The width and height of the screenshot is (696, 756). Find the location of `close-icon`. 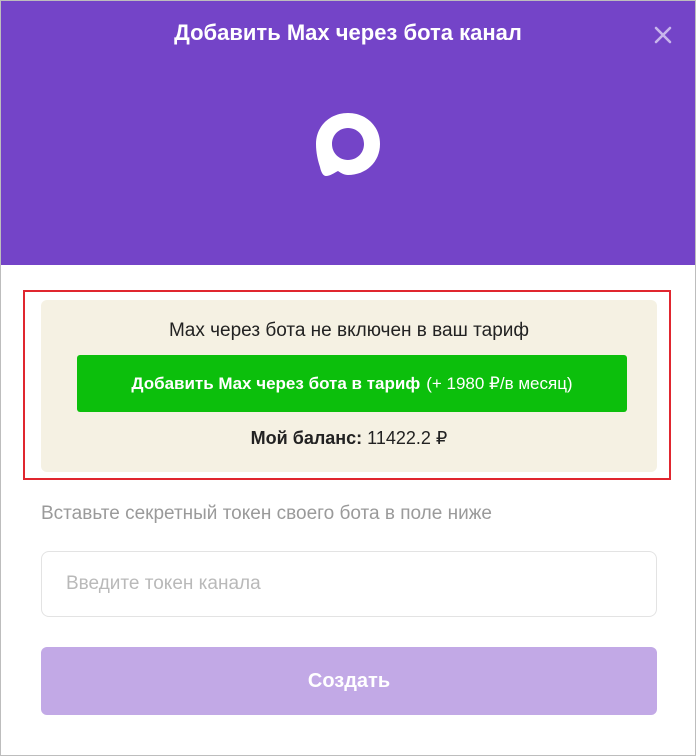

close-icon is located at coordinates (663, 35).